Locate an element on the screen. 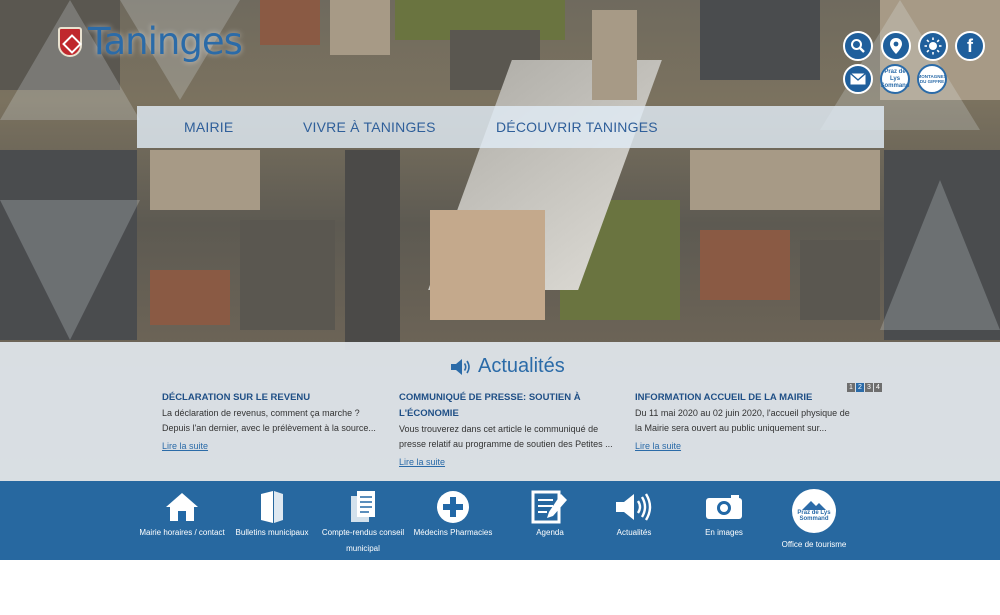 Image resolution: width=1000 pixels, height=615 pixels. documents-icon is located at coordinates (363, 507).